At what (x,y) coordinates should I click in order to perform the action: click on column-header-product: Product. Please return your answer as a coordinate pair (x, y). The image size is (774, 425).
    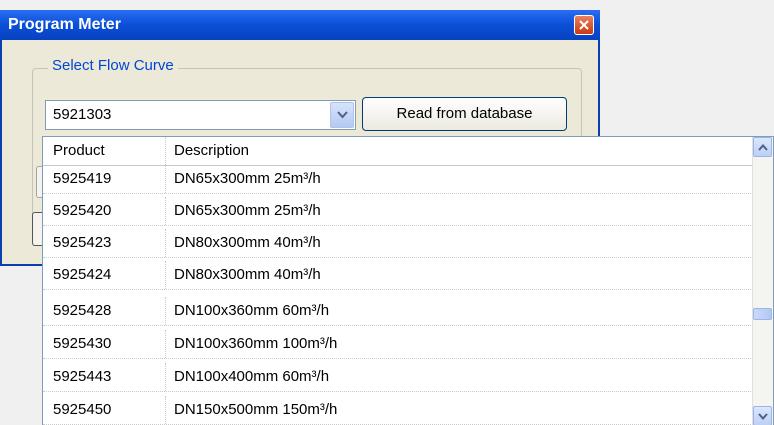
    Looking at the image, I should click on (104, 151).